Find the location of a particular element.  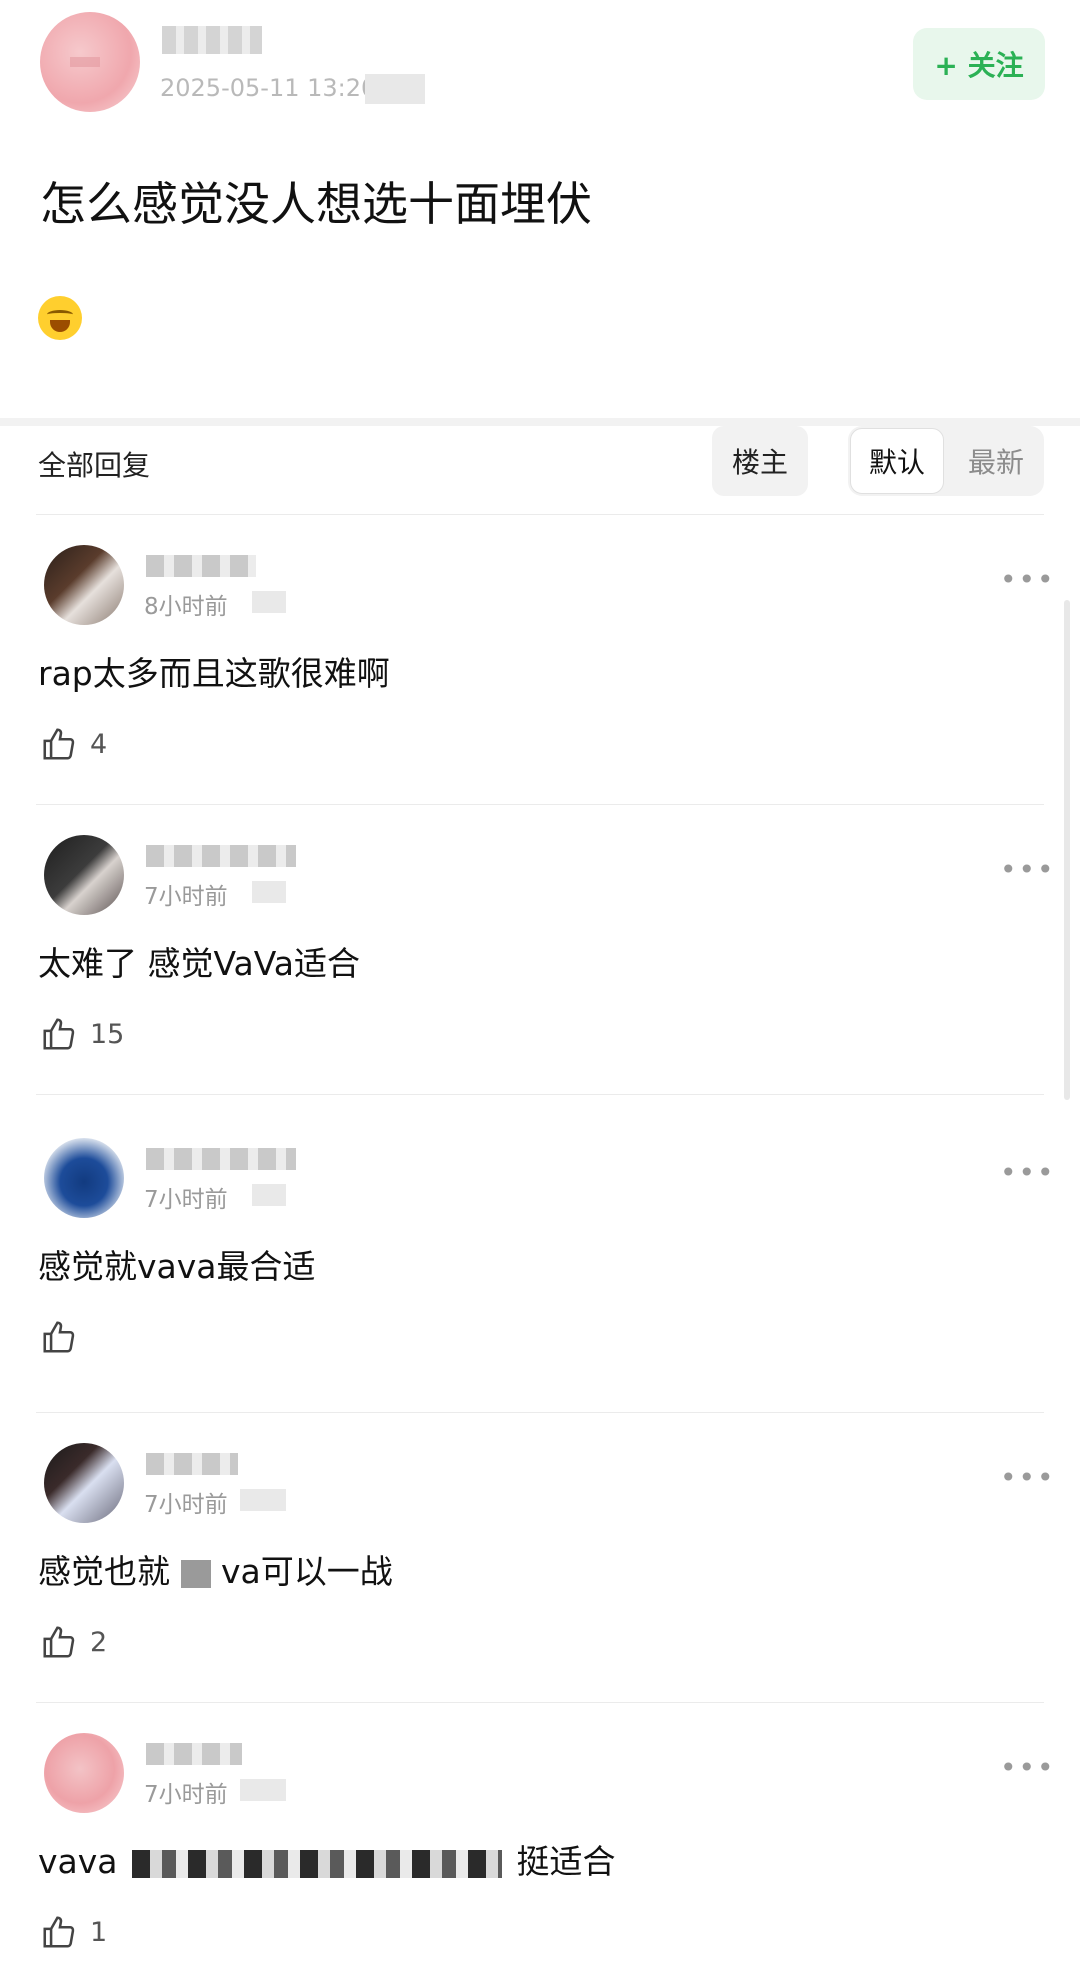

like-count: 2 is located at coordinates (99, 1642).